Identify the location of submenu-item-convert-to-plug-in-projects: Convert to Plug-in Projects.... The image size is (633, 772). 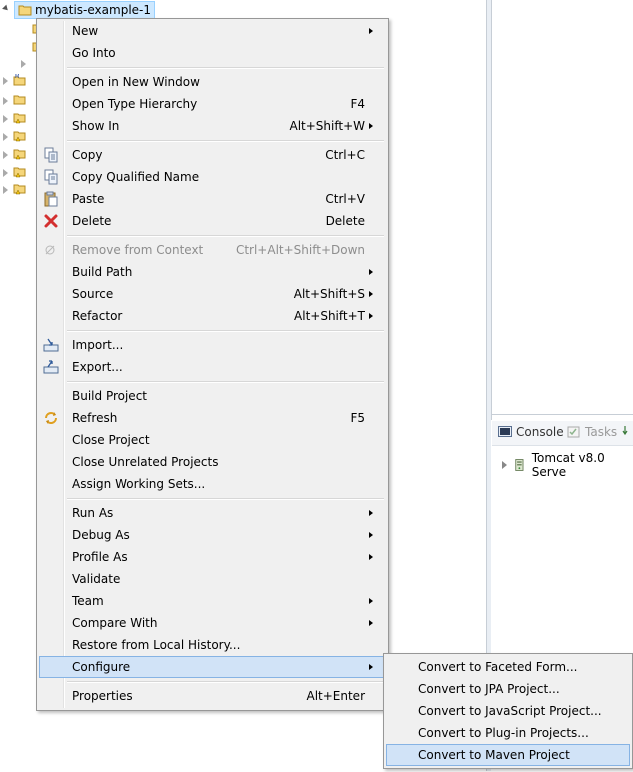
(508, 733).